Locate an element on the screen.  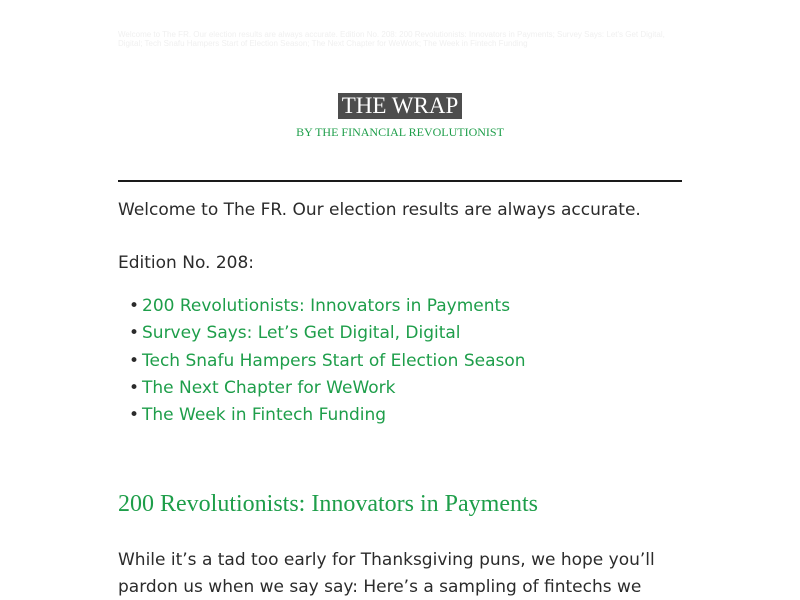
toc-link: Survey Says: Let’s Get Digital, Digital is located at coordinates (301, 333).